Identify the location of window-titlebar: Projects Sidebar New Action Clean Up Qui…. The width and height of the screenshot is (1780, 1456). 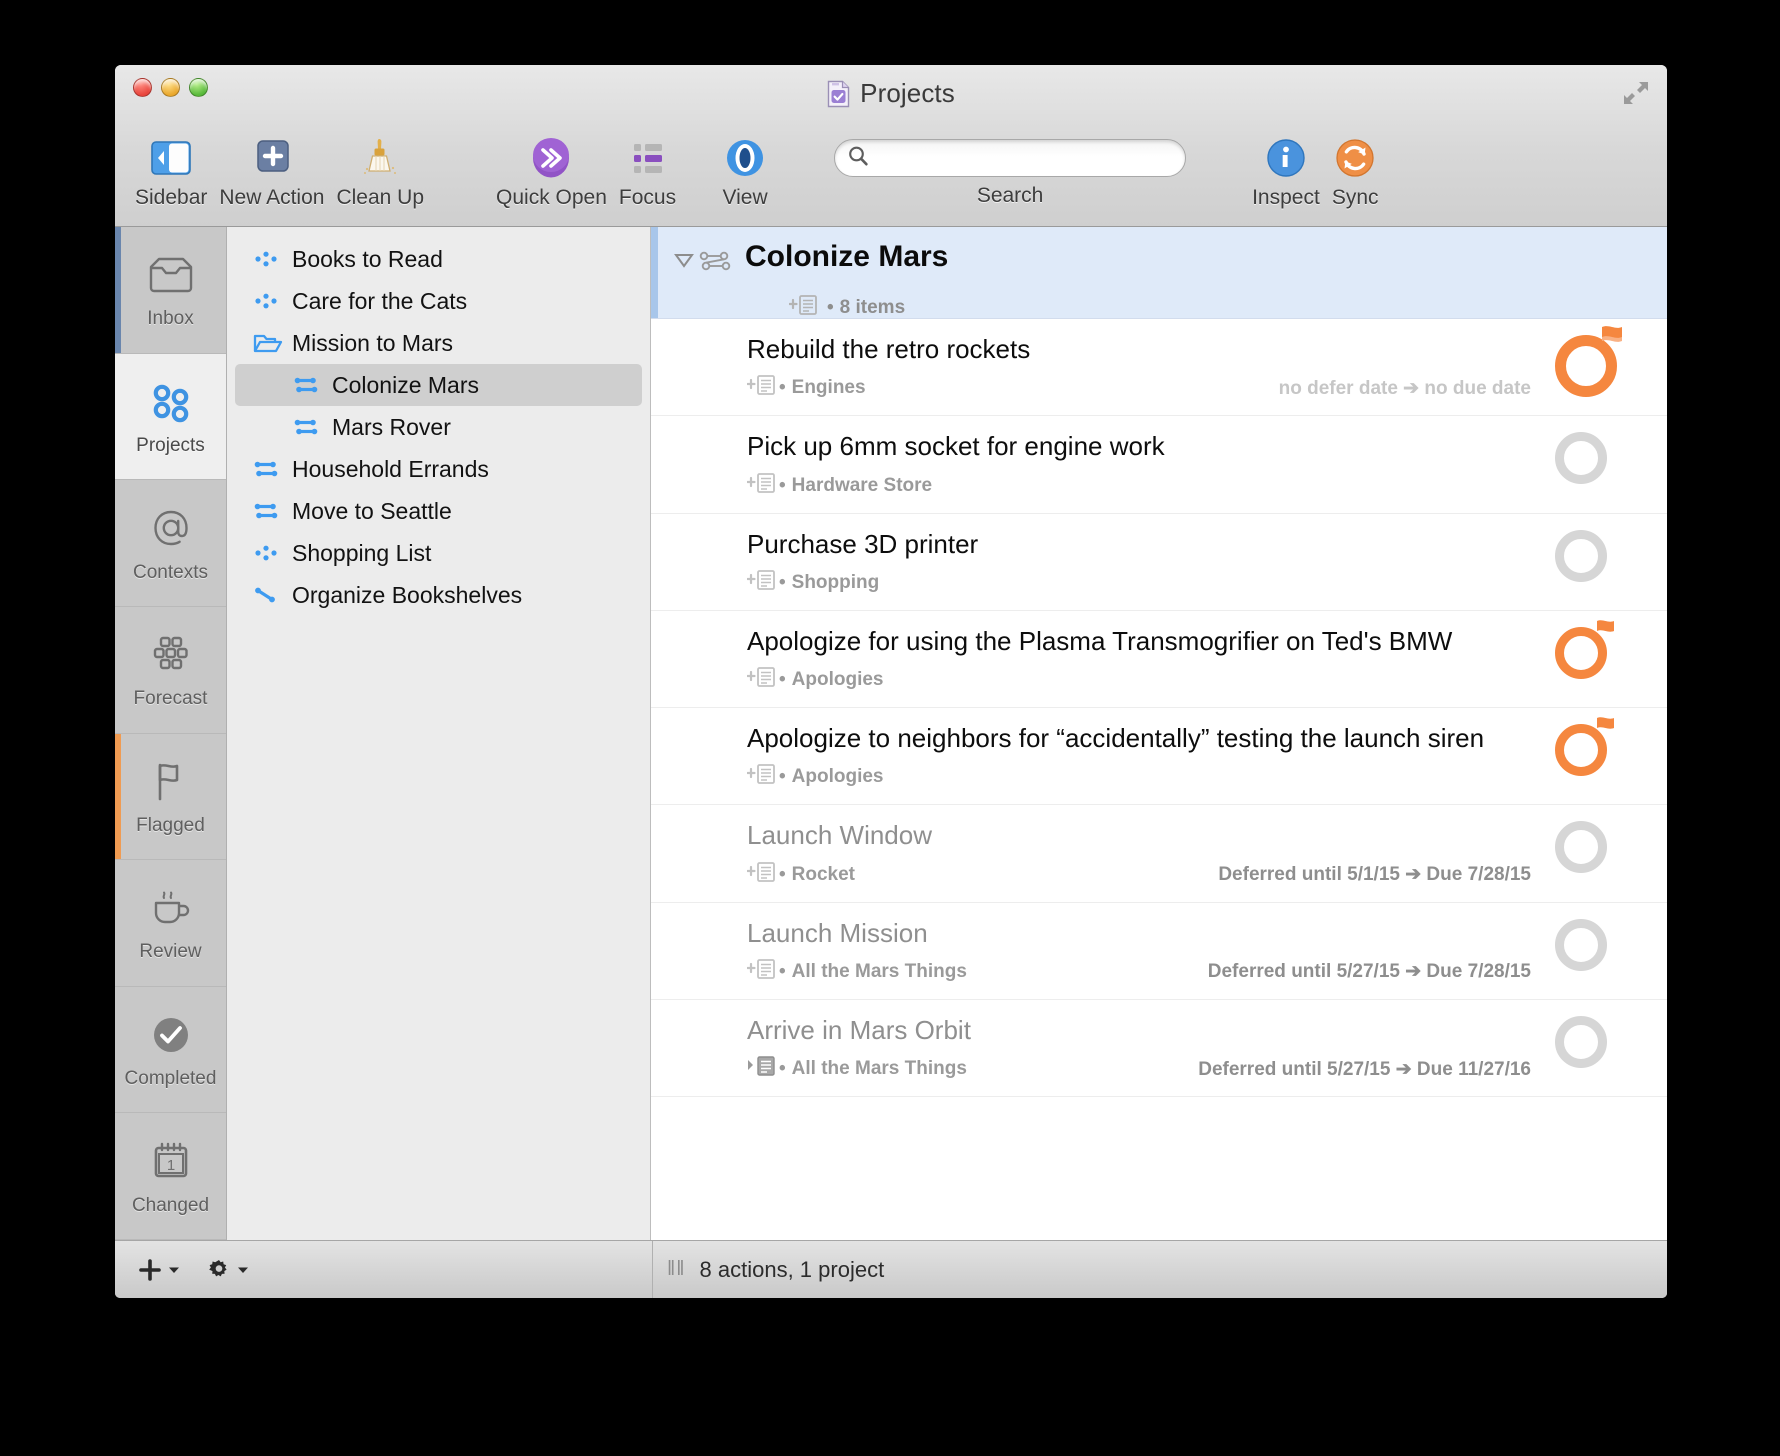
(891, 146).